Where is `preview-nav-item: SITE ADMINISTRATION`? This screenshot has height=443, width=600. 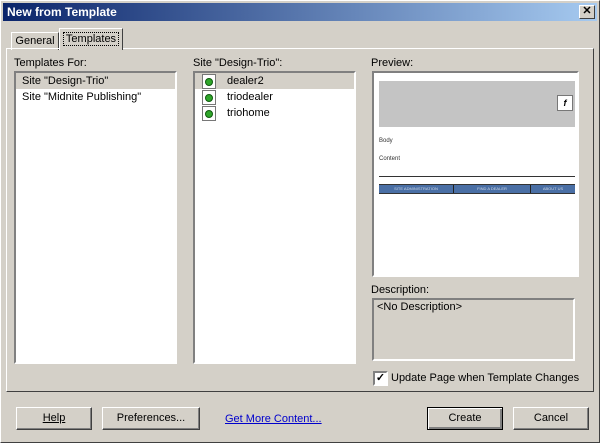
preview-nav-item: SITE ADMINISTRATION is located at coordinates (416, 189).